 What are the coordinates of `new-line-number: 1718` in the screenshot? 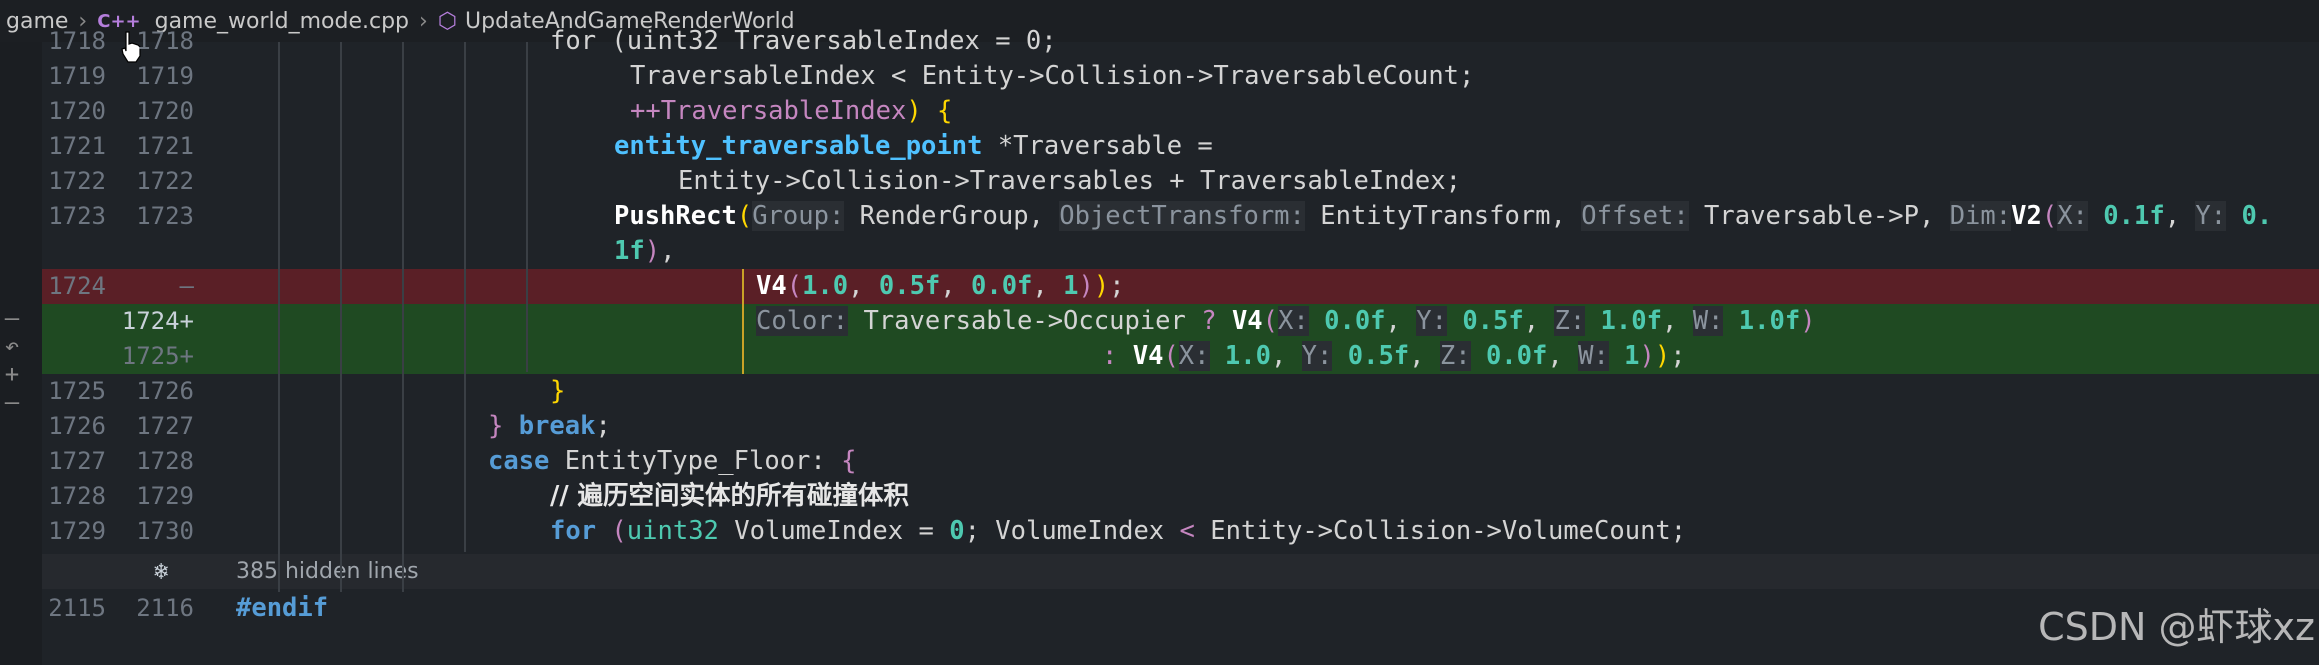 It's located at (165, 41).